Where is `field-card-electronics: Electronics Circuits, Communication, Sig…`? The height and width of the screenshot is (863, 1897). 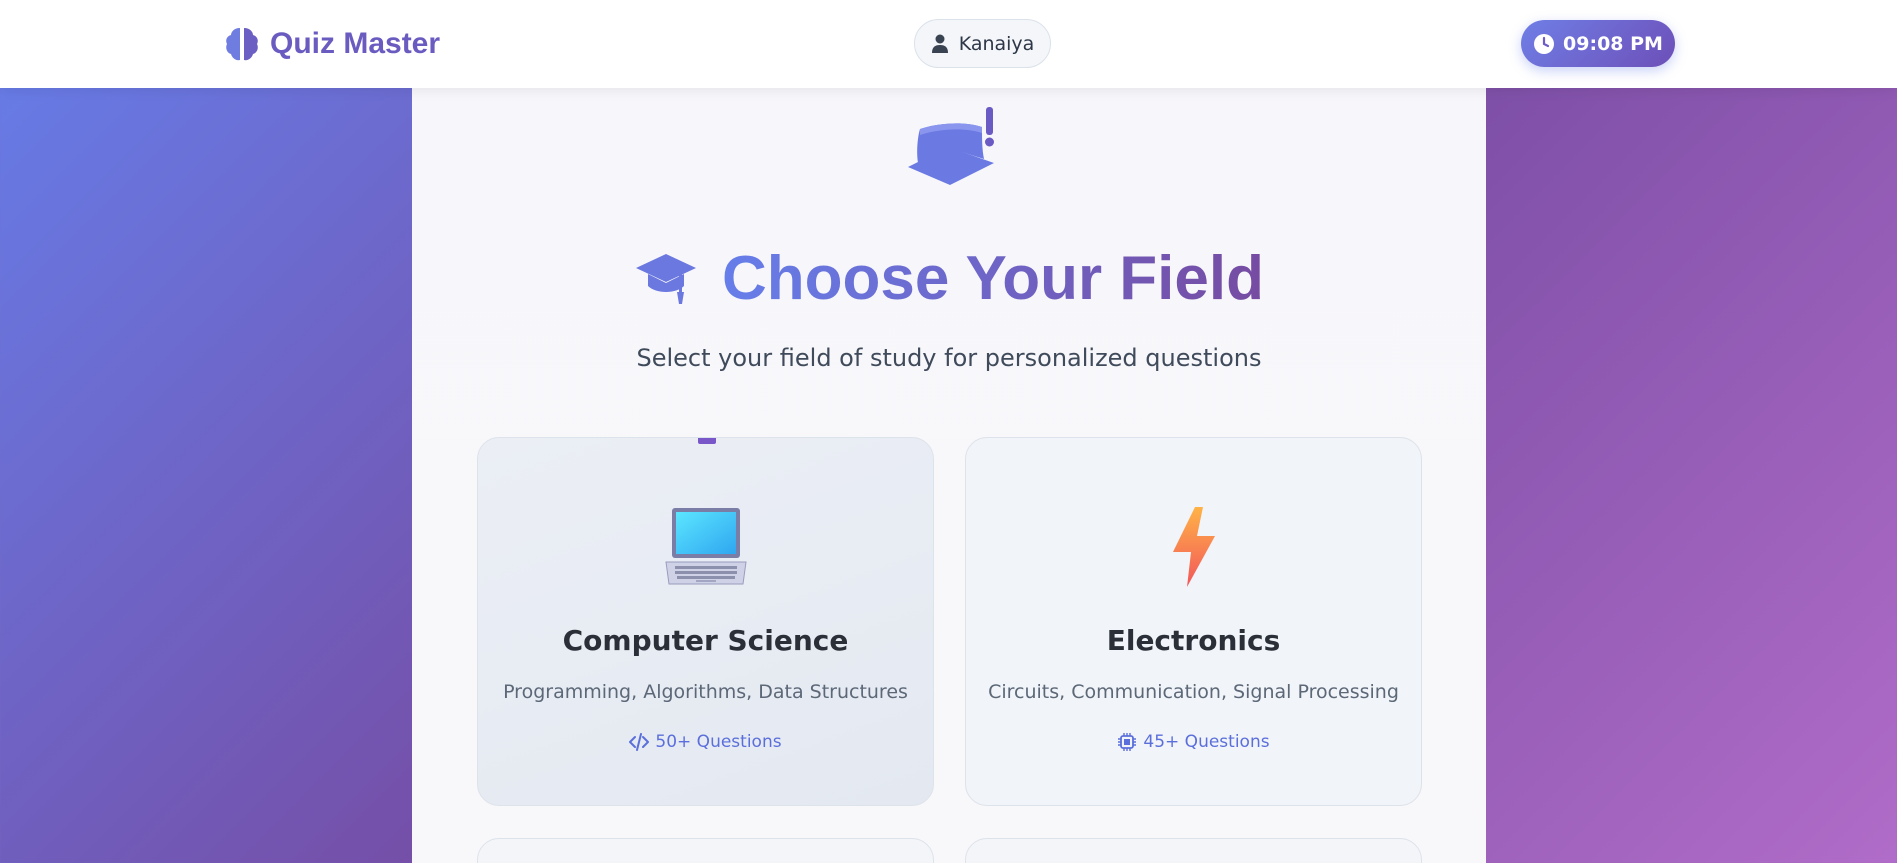 field-card-electronics: Electronics Circuits, Communication, Sig… is located at coordinates (1193, 621).